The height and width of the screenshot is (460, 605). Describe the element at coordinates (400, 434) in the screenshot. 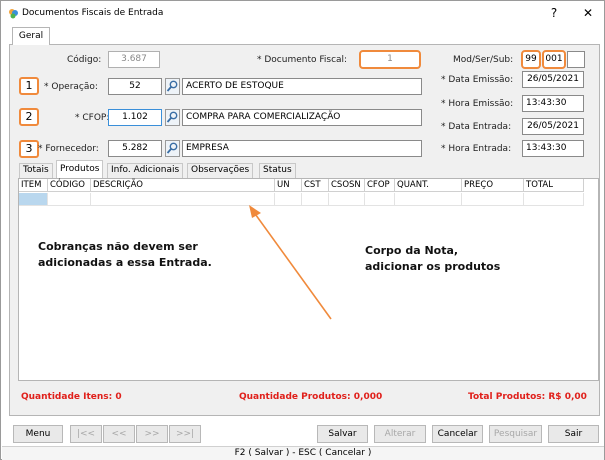

I see `alterar-button: Alterar` at that location.